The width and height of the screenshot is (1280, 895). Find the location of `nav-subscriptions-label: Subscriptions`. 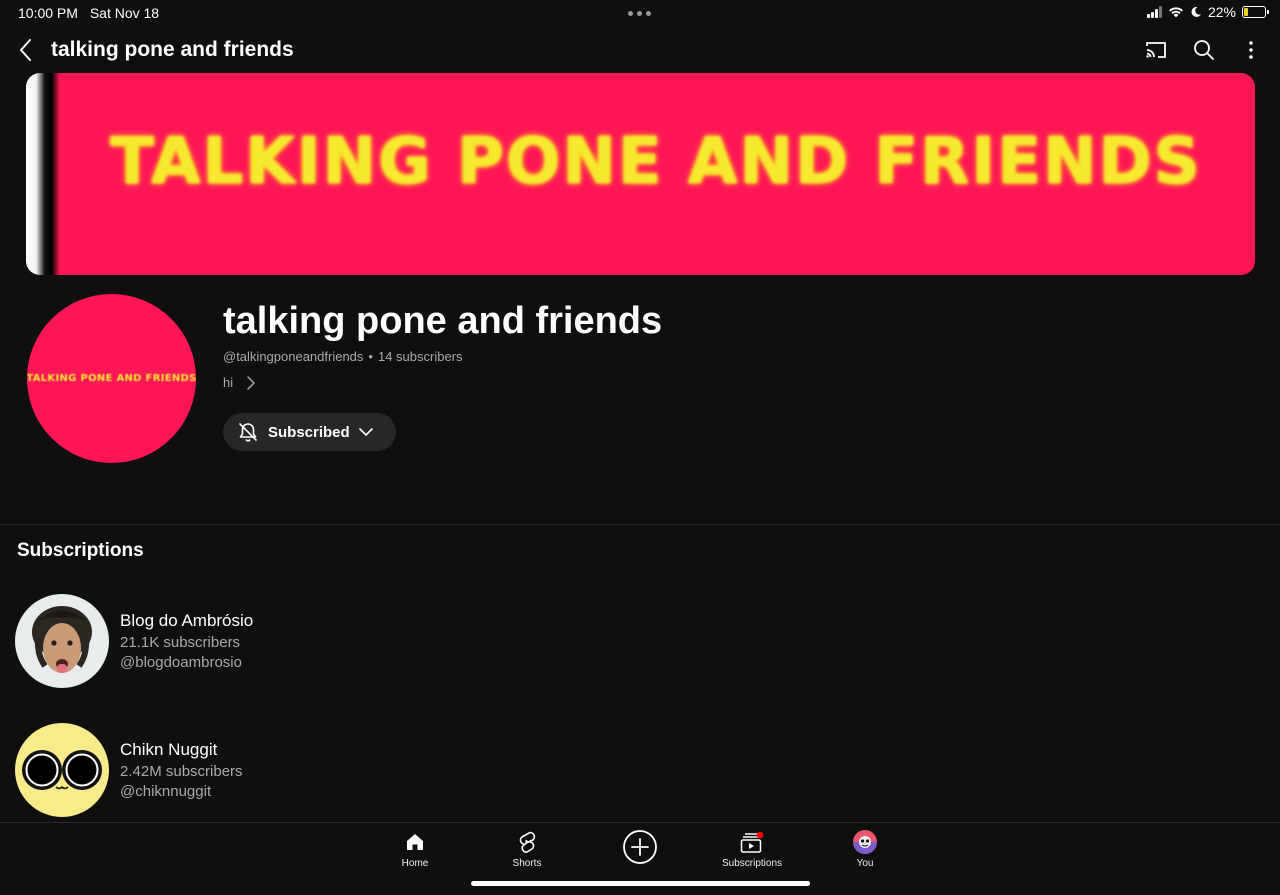

nav-subscriptions-label: Subscriptions is located at coordinates (752, 863).